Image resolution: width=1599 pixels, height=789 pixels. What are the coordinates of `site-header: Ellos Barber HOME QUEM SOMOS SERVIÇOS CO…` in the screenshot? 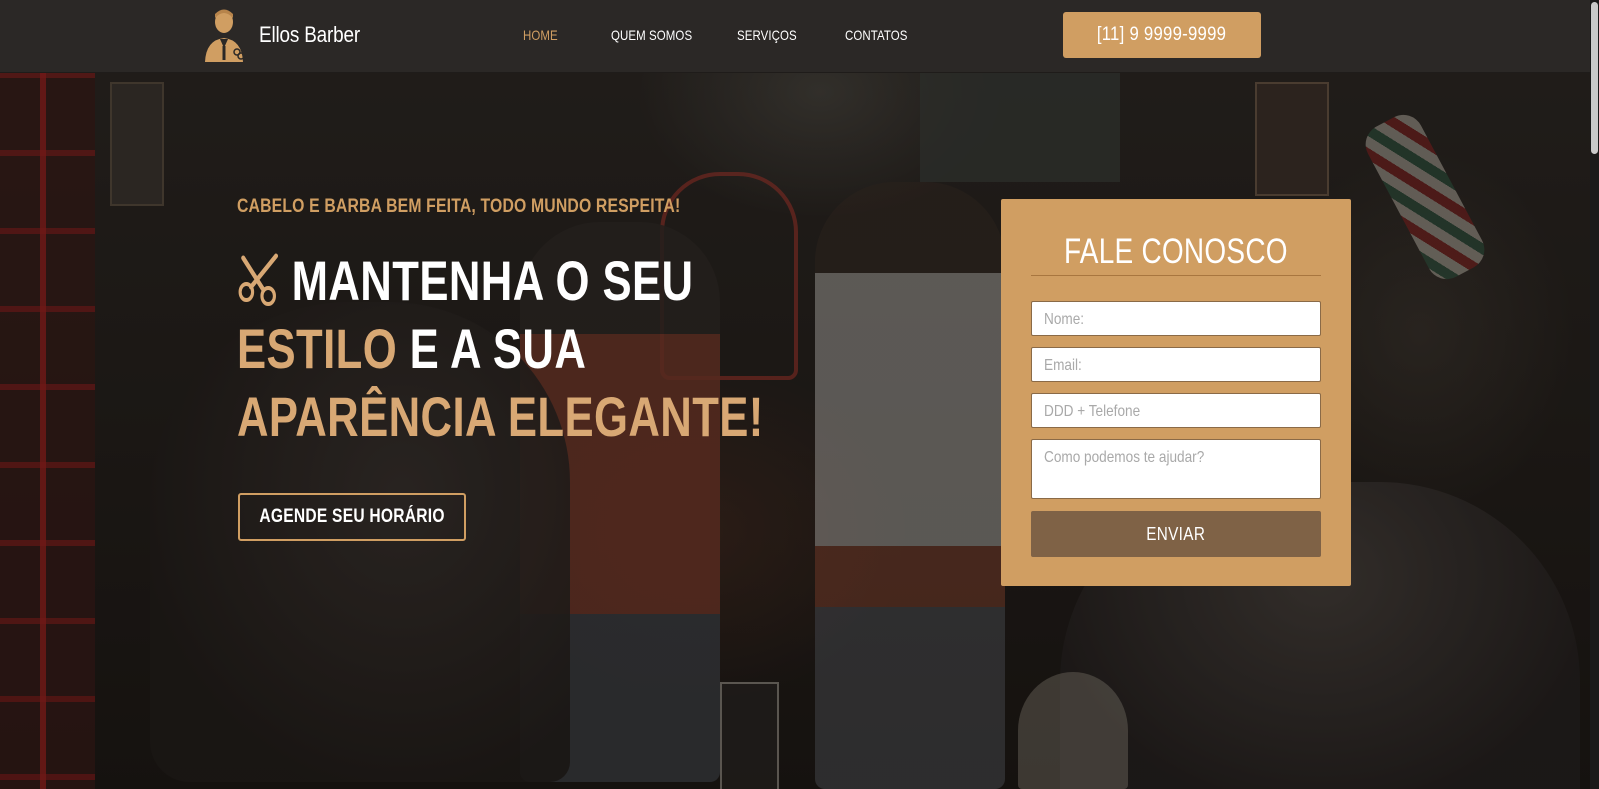 It's located at (795, 36).